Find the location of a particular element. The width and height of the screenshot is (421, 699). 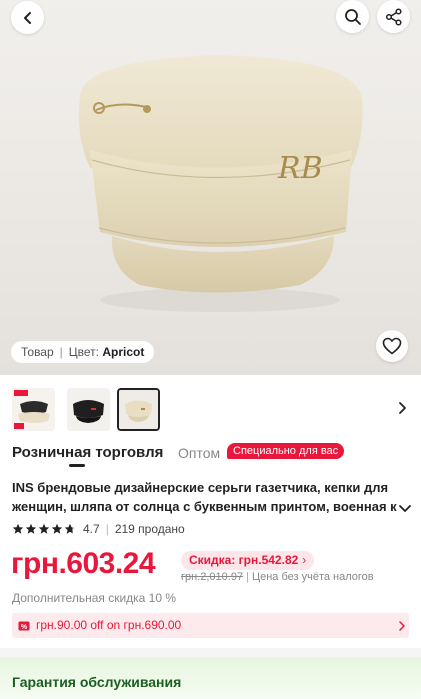

extra-discount-note: Дополнительная скидка 10 % is located at coordinates (94, 598).